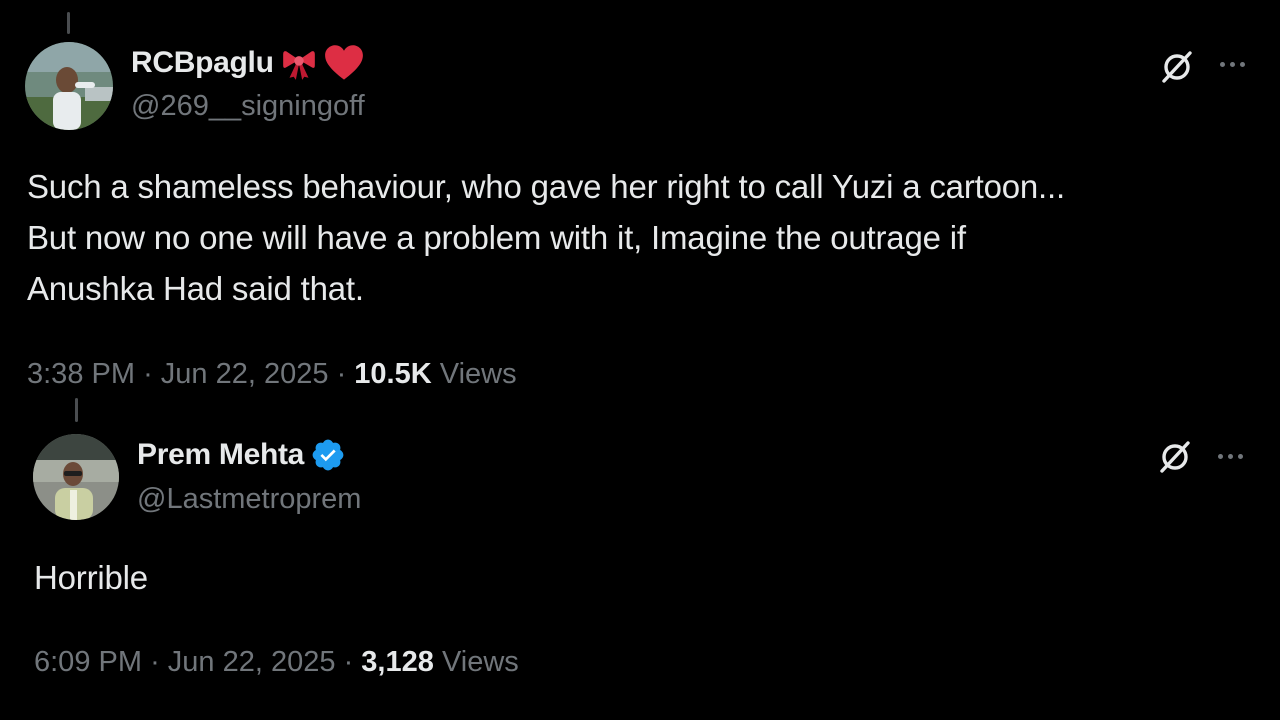 This screenshot has width=1280, height=720. Describe the element at coordinates (344, 63) in the screenshot. I see `red-heart-icon` at that location.